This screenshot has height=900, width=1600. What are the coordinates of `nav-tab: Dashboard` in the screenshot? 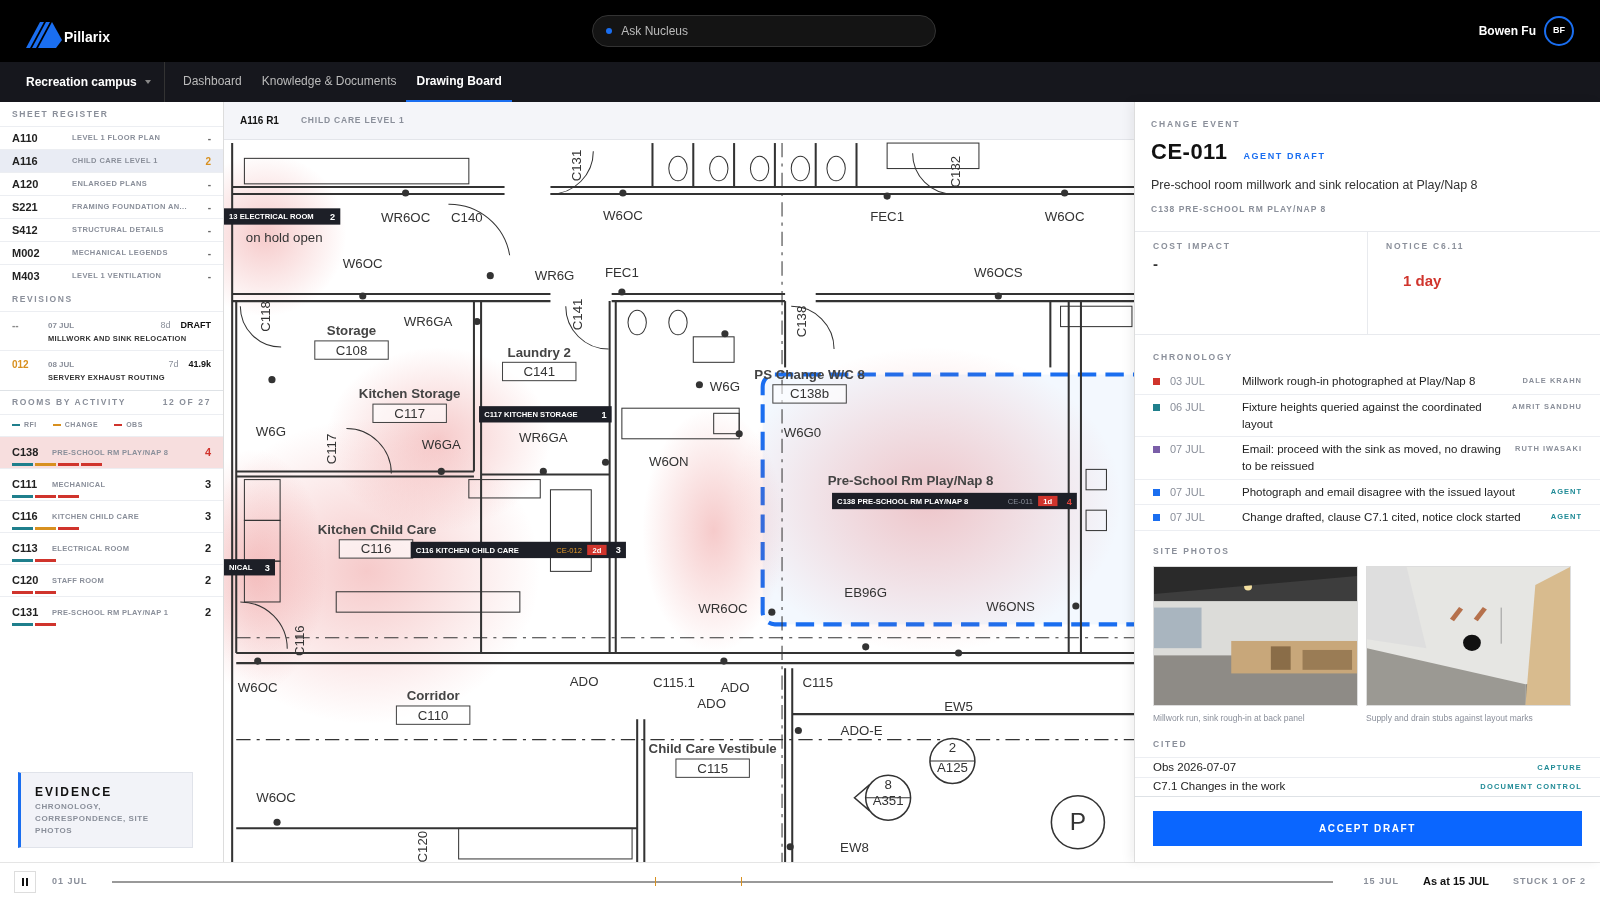 It's located at (212, 82).